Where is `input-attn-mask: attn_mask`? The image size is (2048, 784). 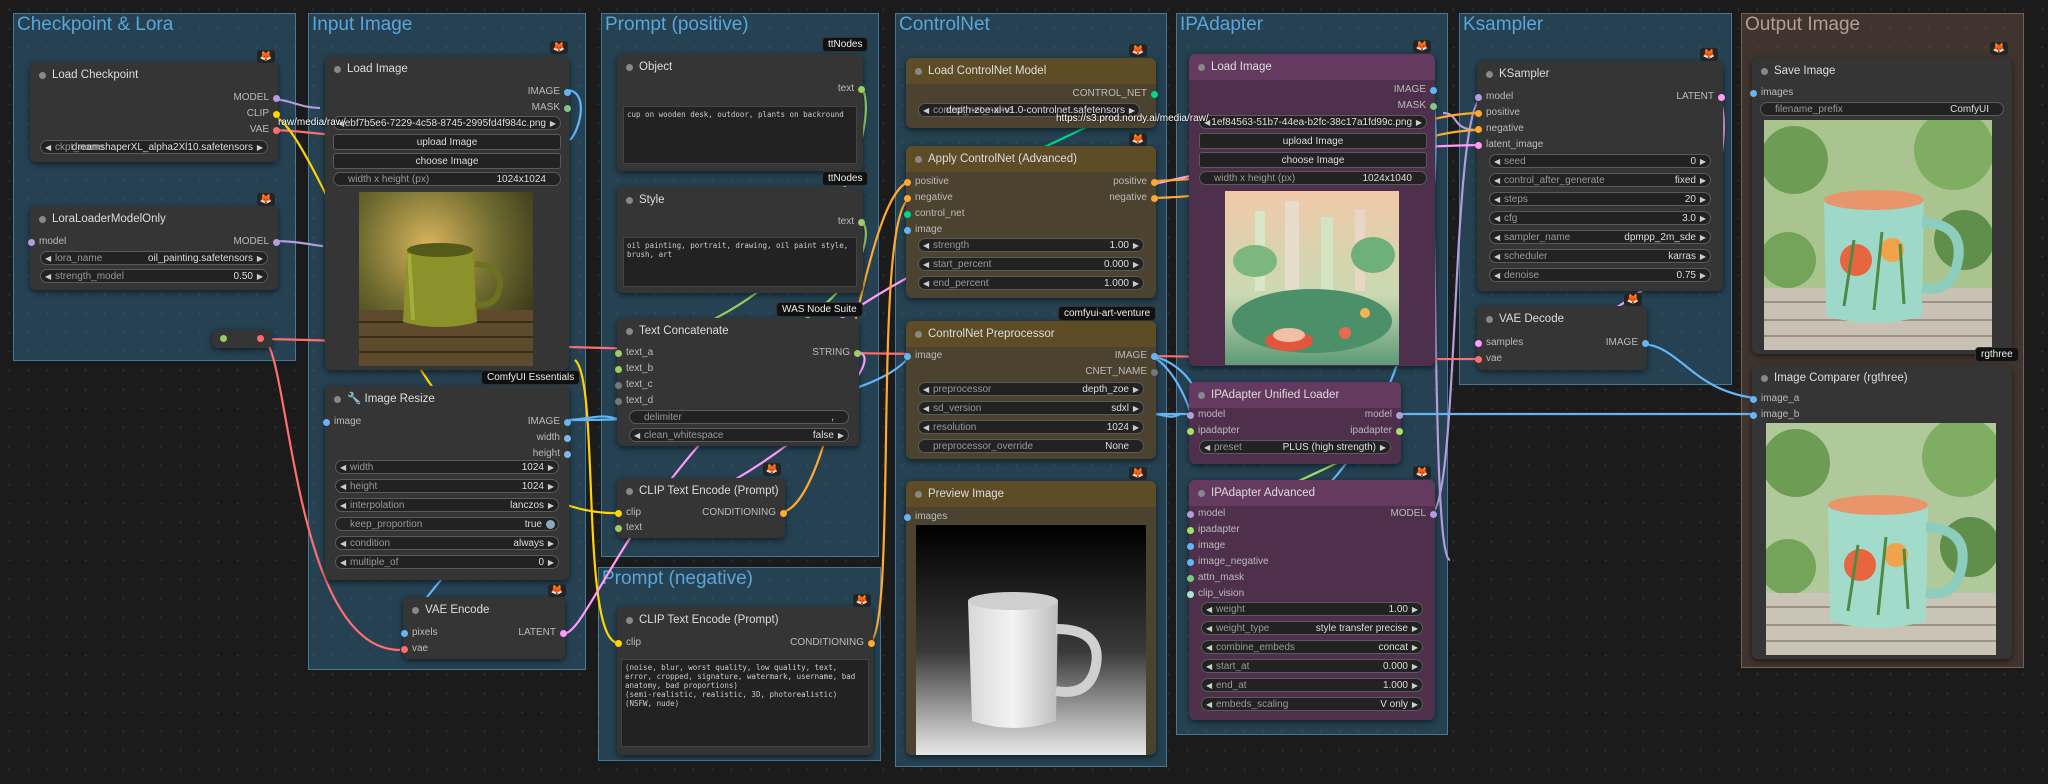
input-attn-mask: attn_mask is located at coordinates (1215, 578).